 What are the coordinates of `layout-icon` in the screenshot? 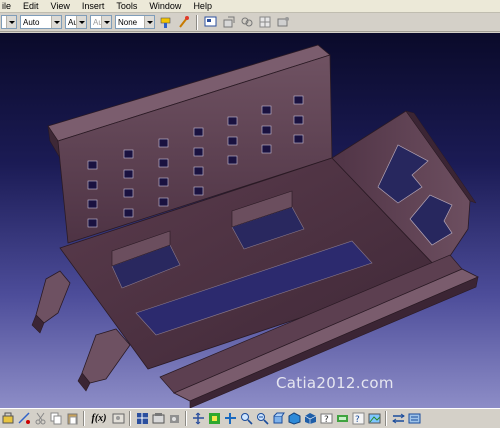 It's located at (398, 419).